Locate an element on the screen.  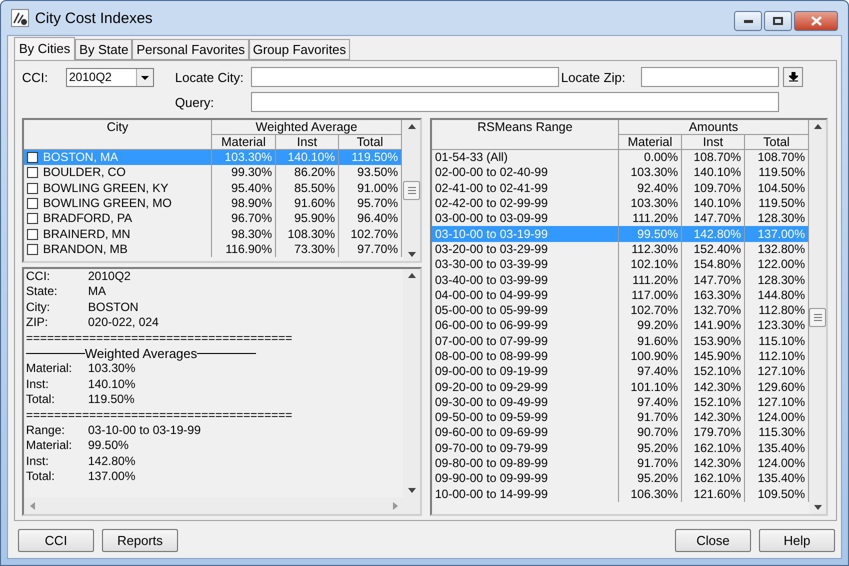
locate-zip-field is located at coordinates (710, 77).